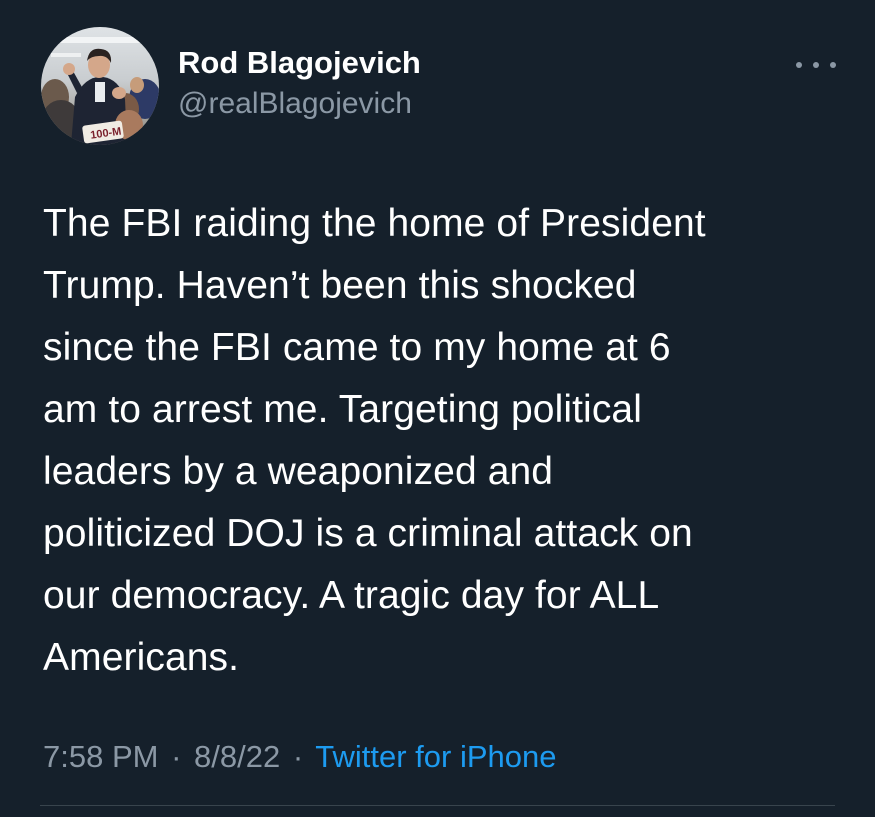 The height and width of the screenshot is (817, 875). I want to click on tweet-date: 8/8/22, so click(237, 756).